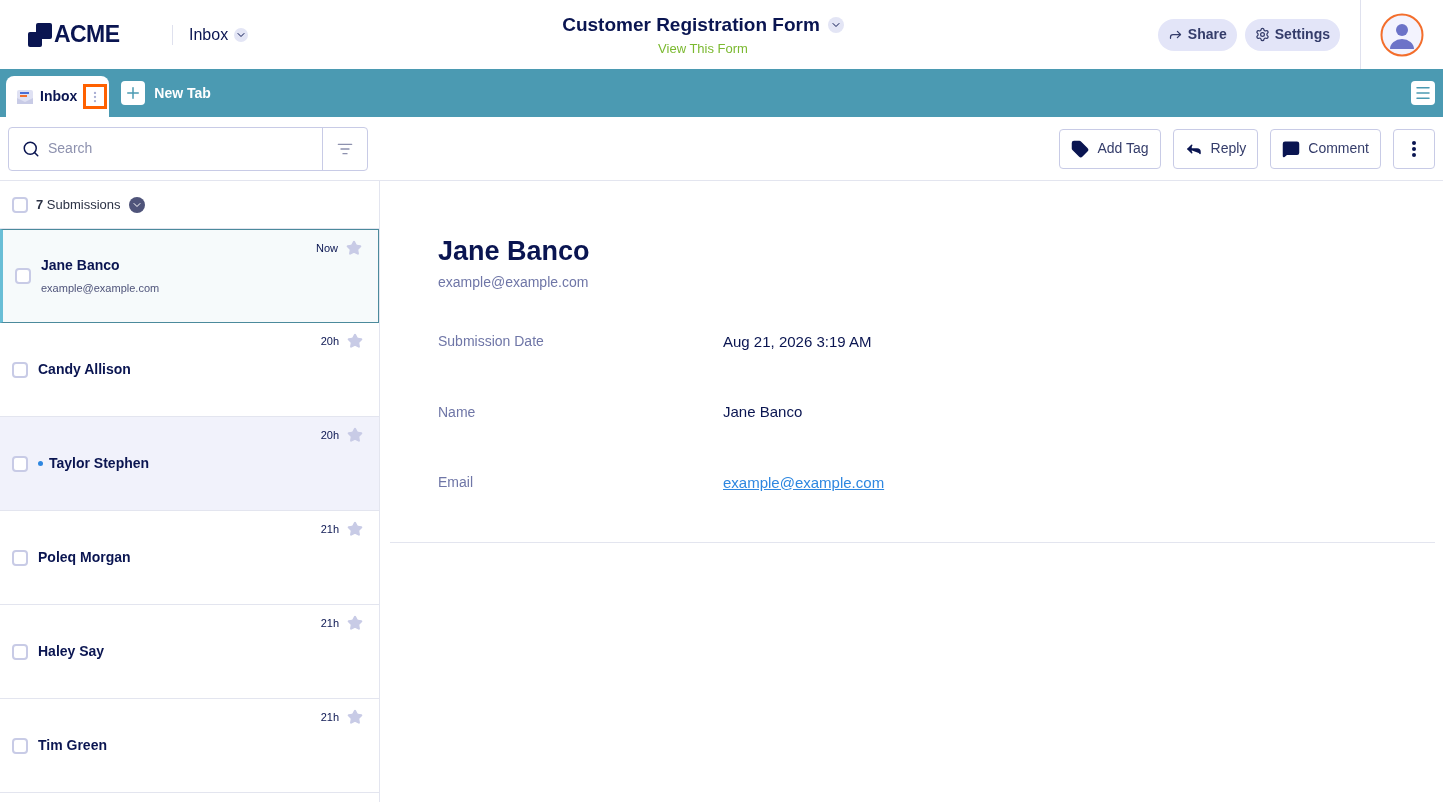 This screenshot has height=802, width=1443. Describe the element at coordinates (804, 482) in the screenshot. I see `field-link: example@example.com` at that location.